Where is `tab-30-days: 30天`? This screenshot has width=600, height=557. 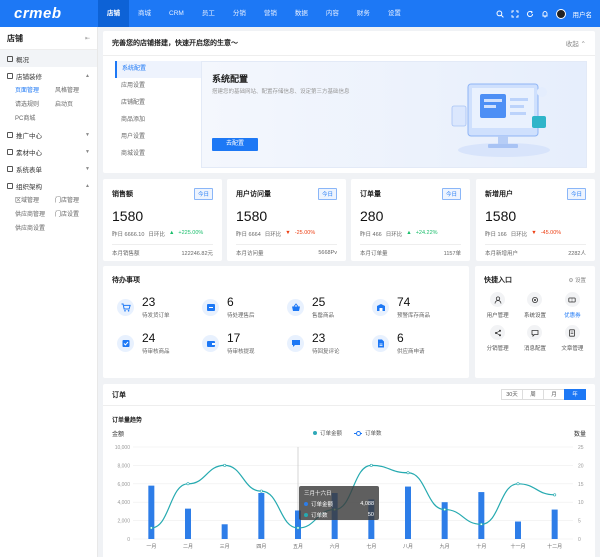
tab-30-days: 30天 is located at coordinates (512, 394).